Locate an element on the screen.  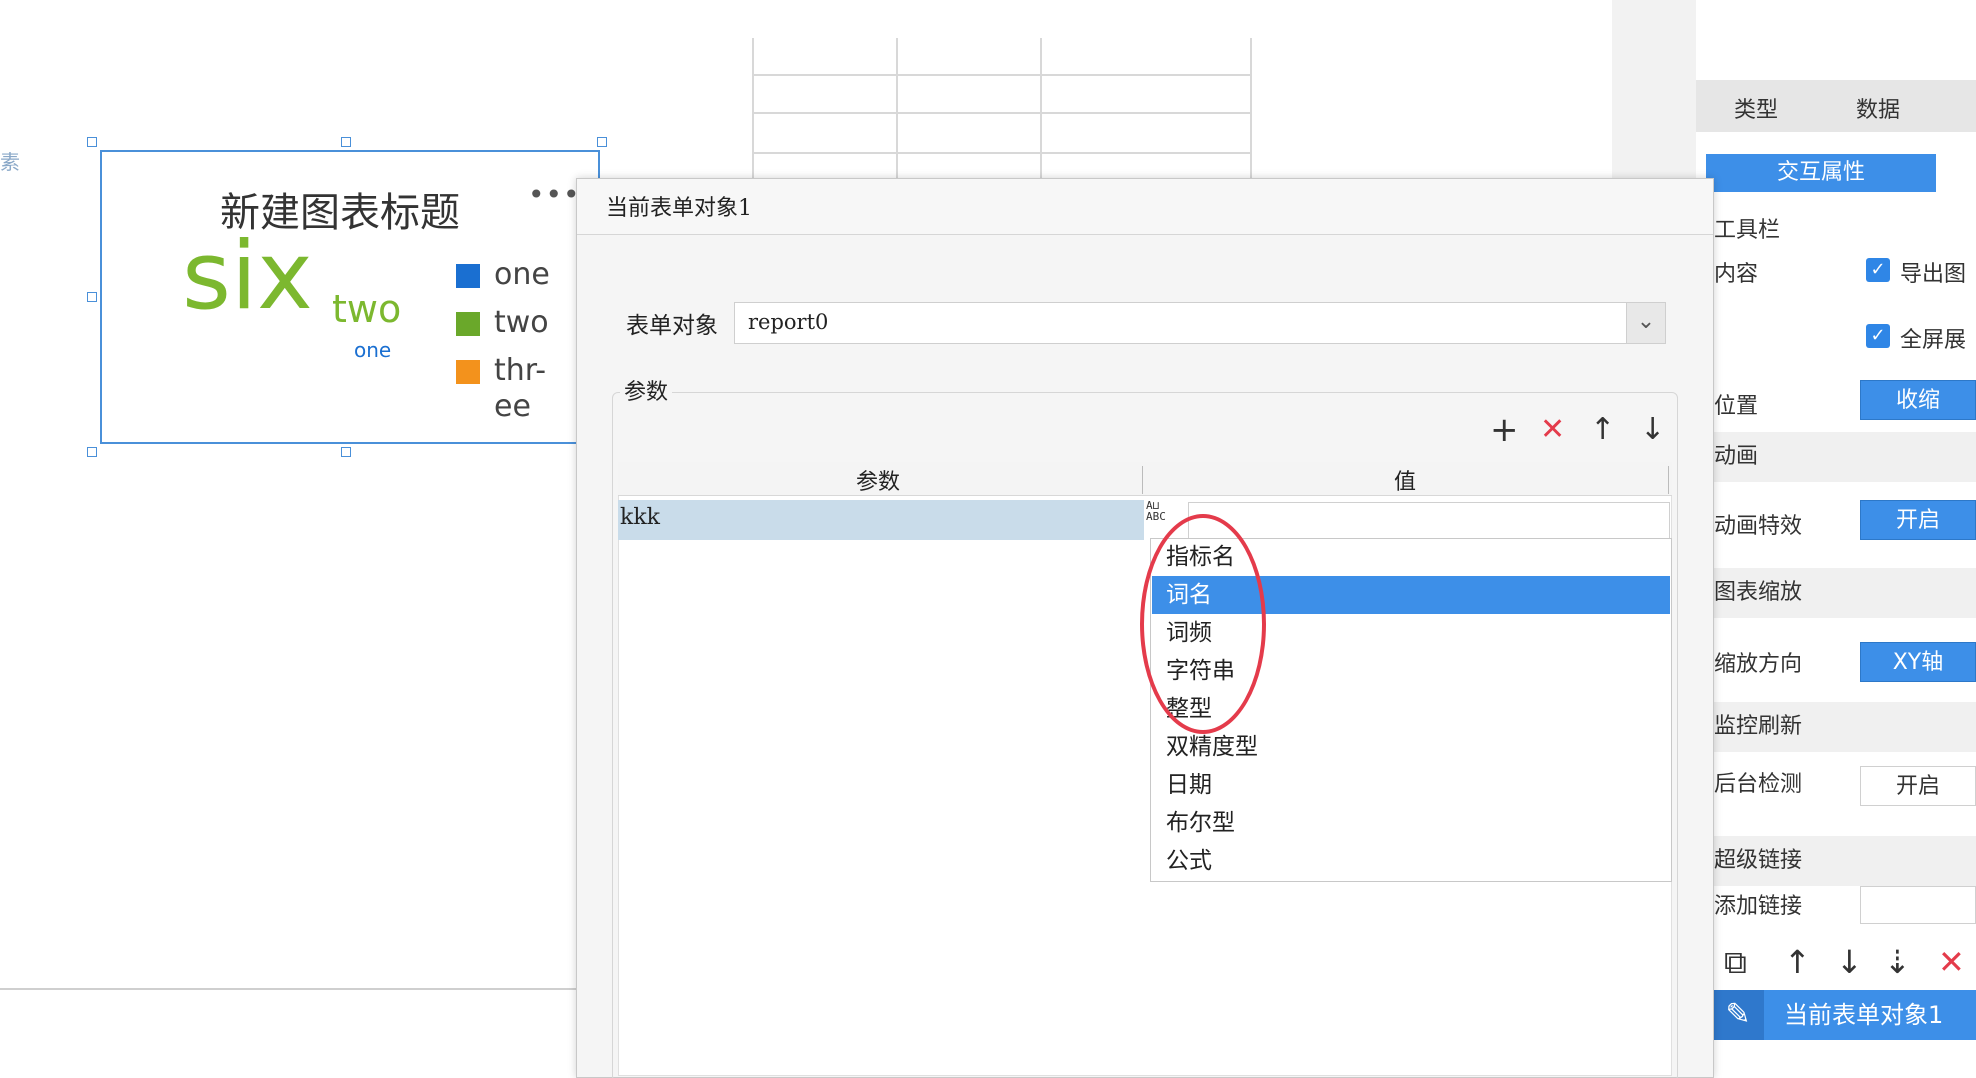
background-detect-button: 开启 is located at coordinates (1918, 786).